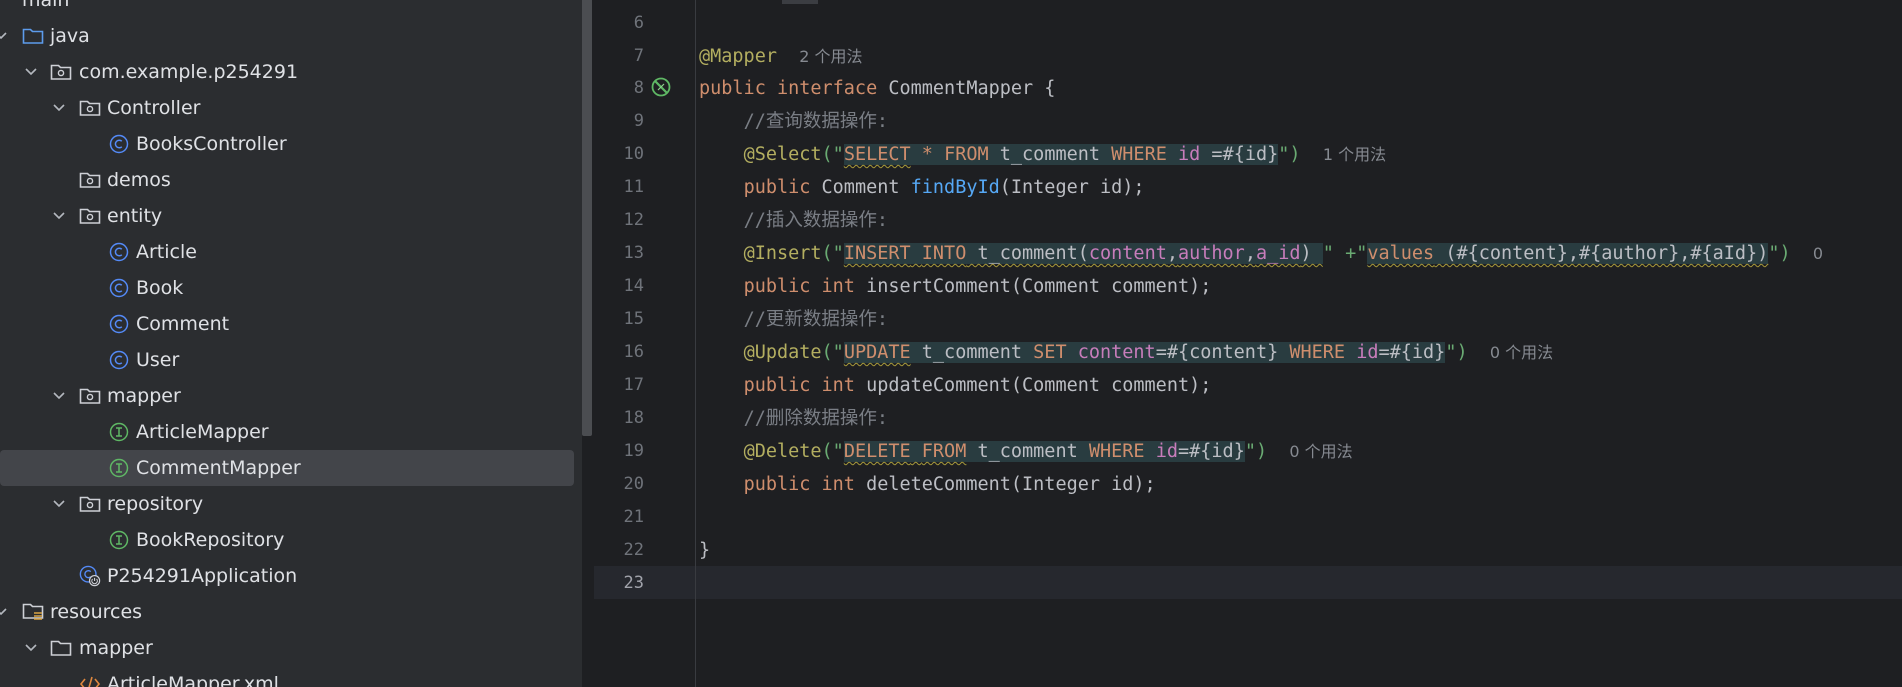 This screenshot has width=1902, height=687. I want to click on fold-marker, so click(800, 2).